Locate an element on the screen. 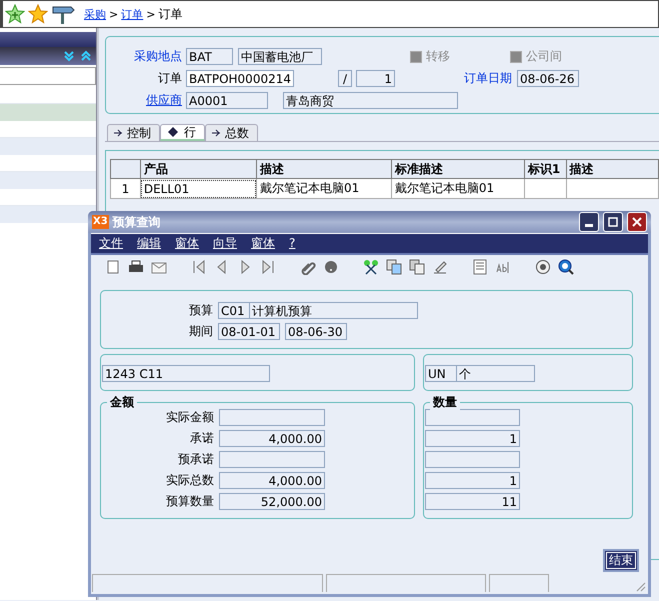  menu-item: 编辑 is located at coordinates (149, 243).